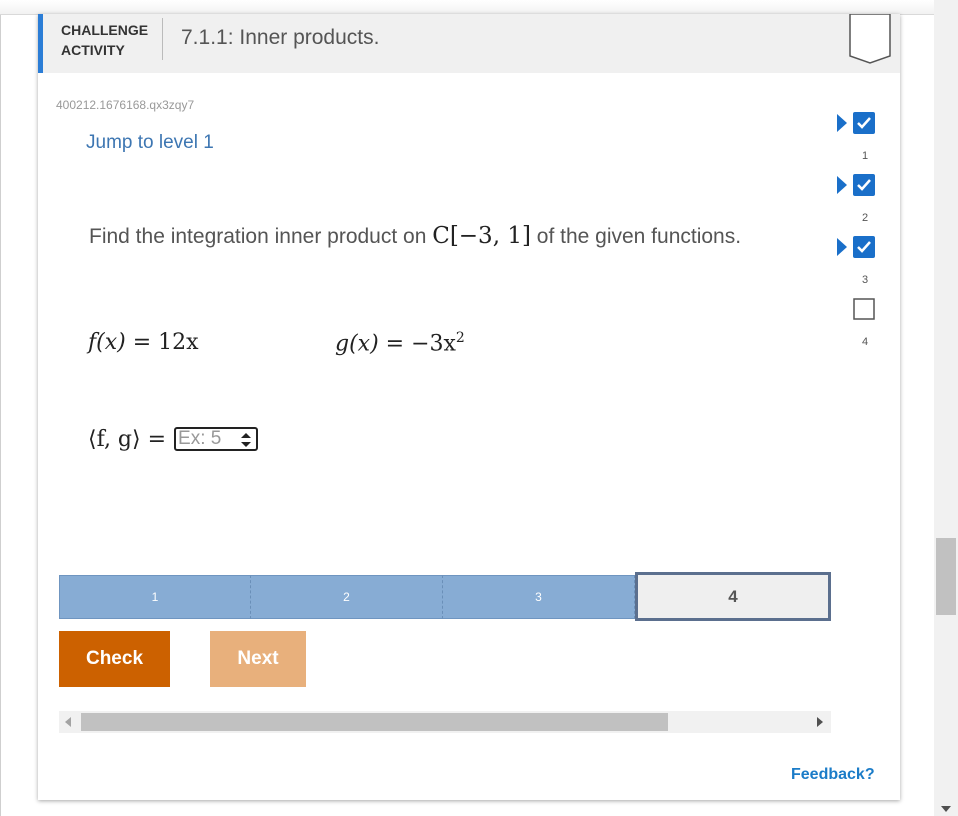  What do you see at coordinates (636, 236) in the screenshot?
I see `prompt-text-after: of the given functions.` at bounding box center [636, 236].